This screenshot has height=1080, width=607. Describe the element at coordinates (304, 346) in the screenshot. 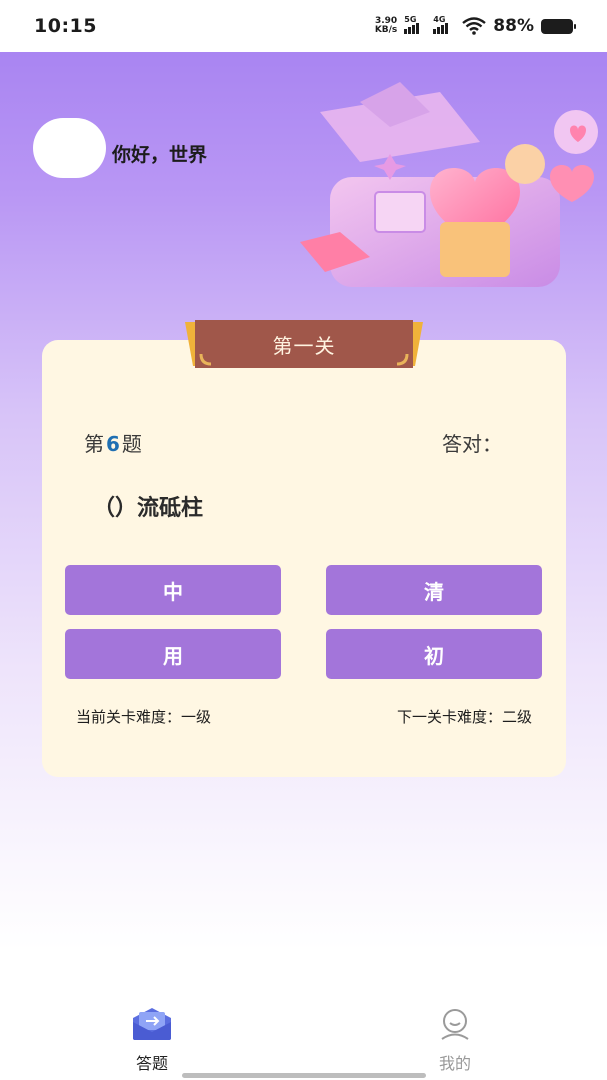

I see `level-title: 第一关` at that location.